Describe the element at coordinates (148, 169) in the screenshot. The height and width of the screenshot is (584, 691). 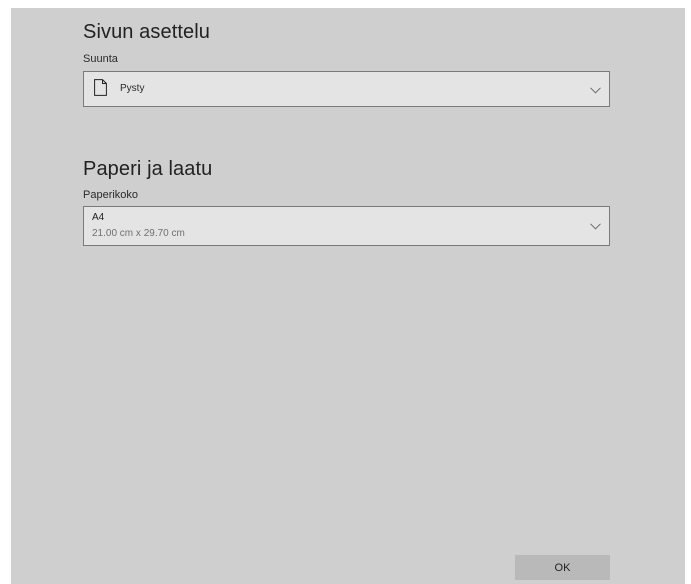
I see `paper-quality-heading: Paperi ja laatu` at that location.